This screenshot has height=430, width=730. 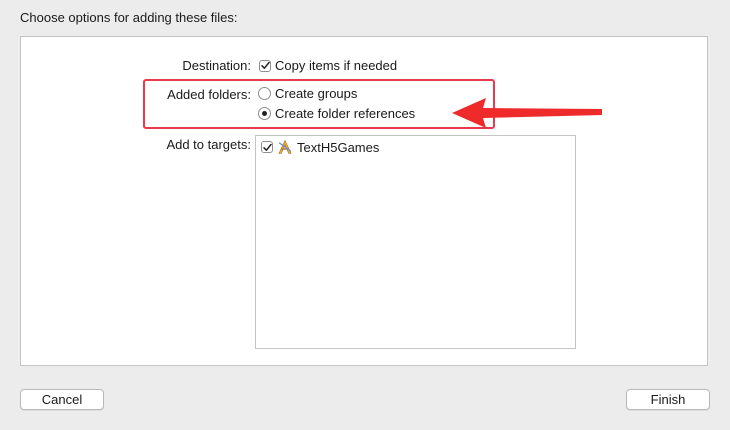 What do you see at coordinates (285, 146) in the screenshot?
I see `xcode-app-icon` at bounding box center [285, 146].